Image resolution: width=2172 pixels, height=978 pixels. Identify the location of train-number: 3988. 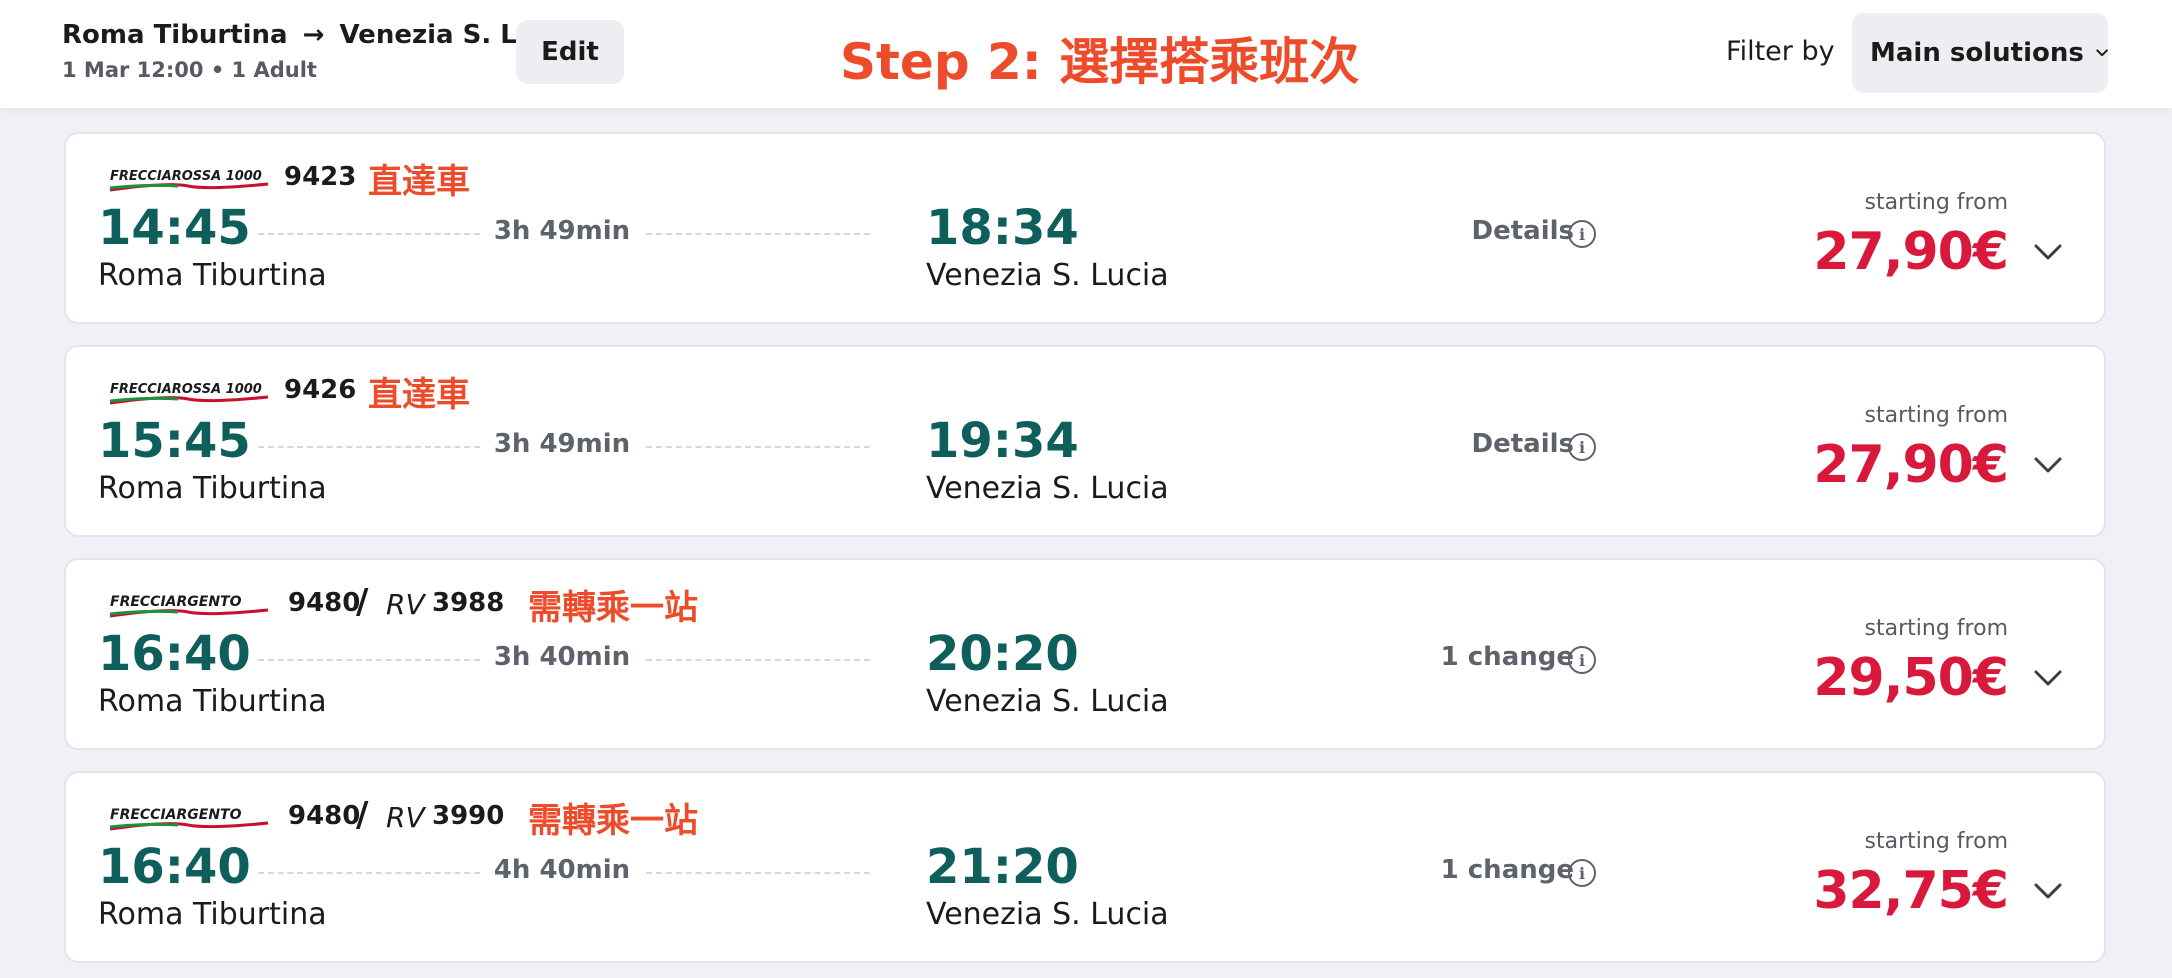
(468, 603).